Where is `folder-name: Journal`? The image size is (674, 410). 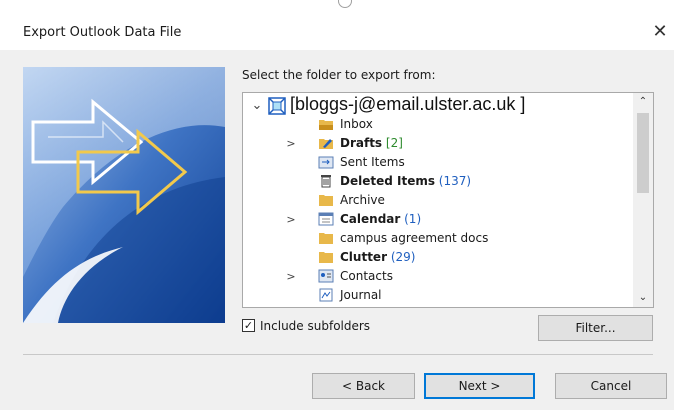
folder-name: Journal is located at coordinates (361, 295).